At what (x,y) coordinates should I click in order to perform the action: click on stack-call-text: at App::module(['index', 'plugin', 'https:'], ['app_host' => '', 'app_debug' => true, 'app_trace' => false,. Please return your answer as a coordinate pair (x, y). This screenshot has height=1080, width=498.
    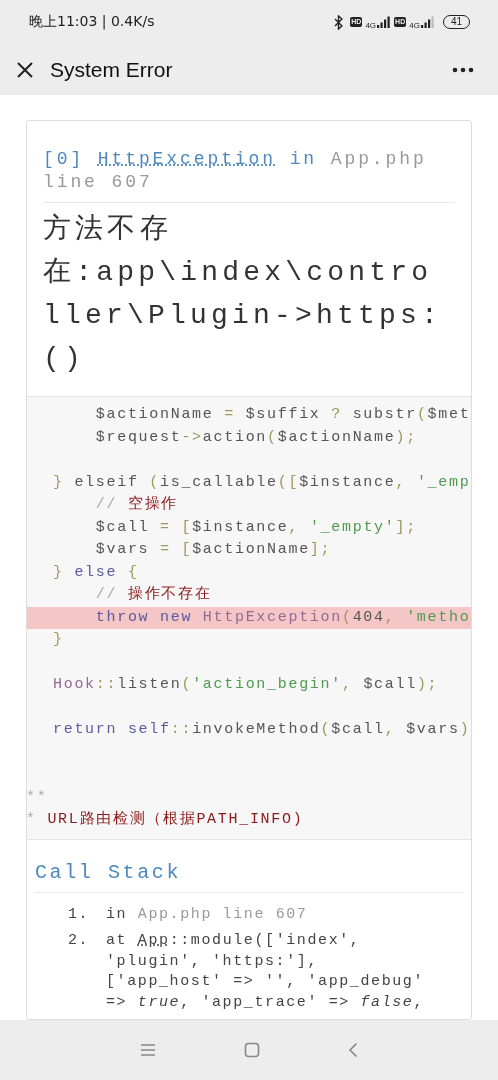
    Looking at the image, I should click on (266, 972).